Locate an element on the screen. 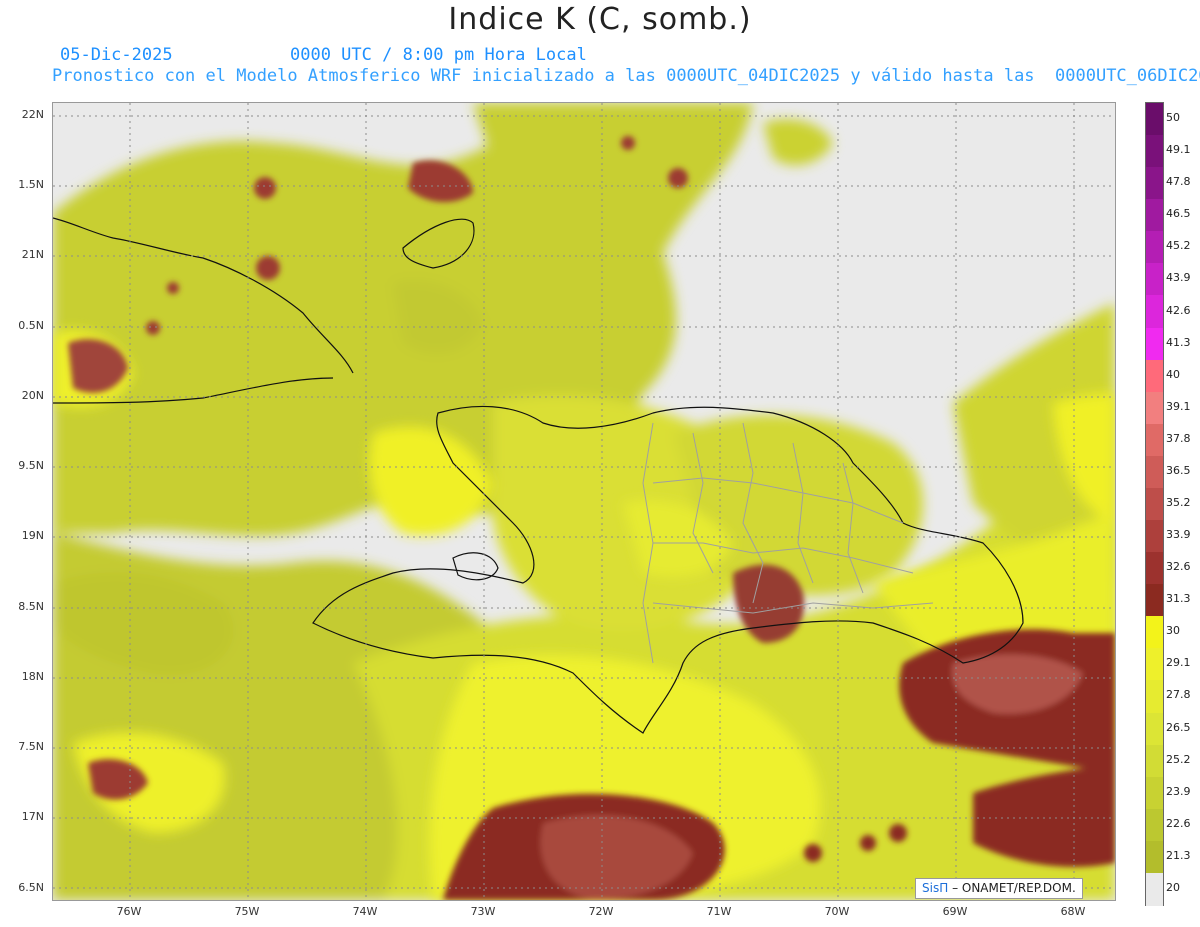 This screenshot has height=927, width=1200. credit-text: – ONAMET/REP.DOM. is located at coordinates (1014, 888).